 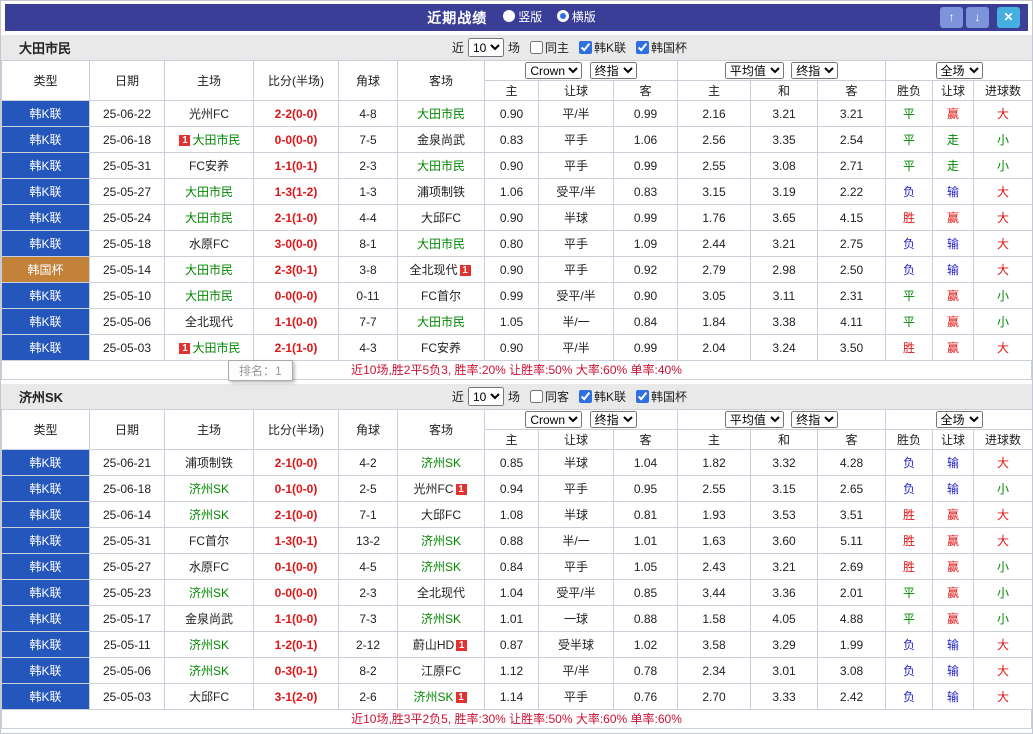 What do you see at coordinates (549, 47) in the screenshot?
I see `same-venue-filter: 同主` at bounding box center [549, 47].